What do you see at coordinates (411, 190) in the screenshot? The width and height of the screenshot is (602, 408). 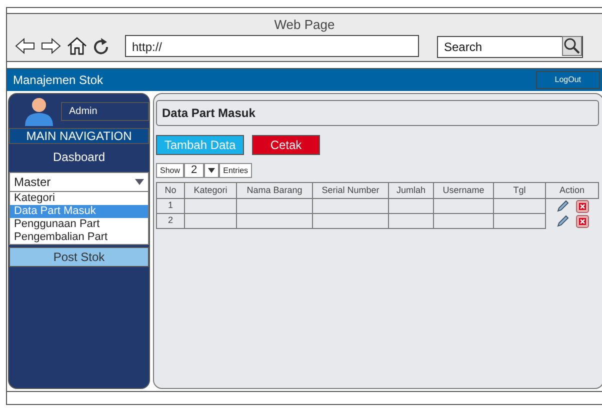 I see `column-header: Jumlah` at bounding box center [411, 190].